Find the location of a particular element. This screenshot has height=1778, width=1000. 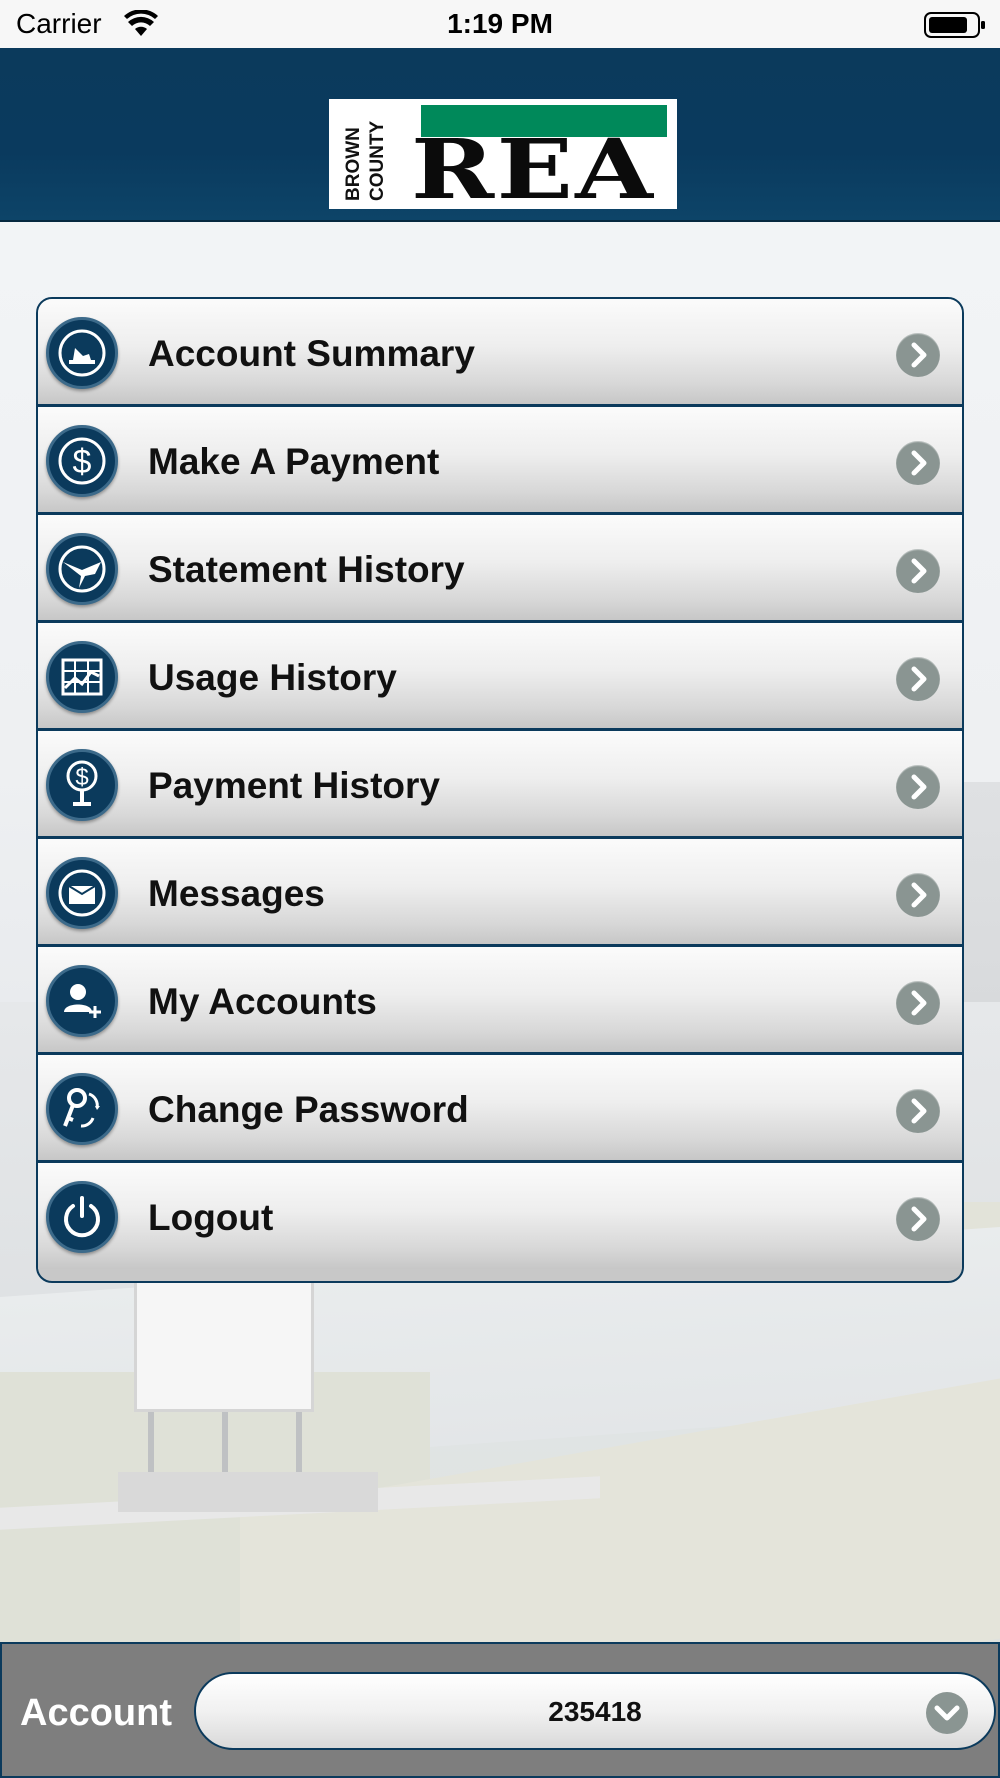

background-sign is located at coordinates (224, 1337).